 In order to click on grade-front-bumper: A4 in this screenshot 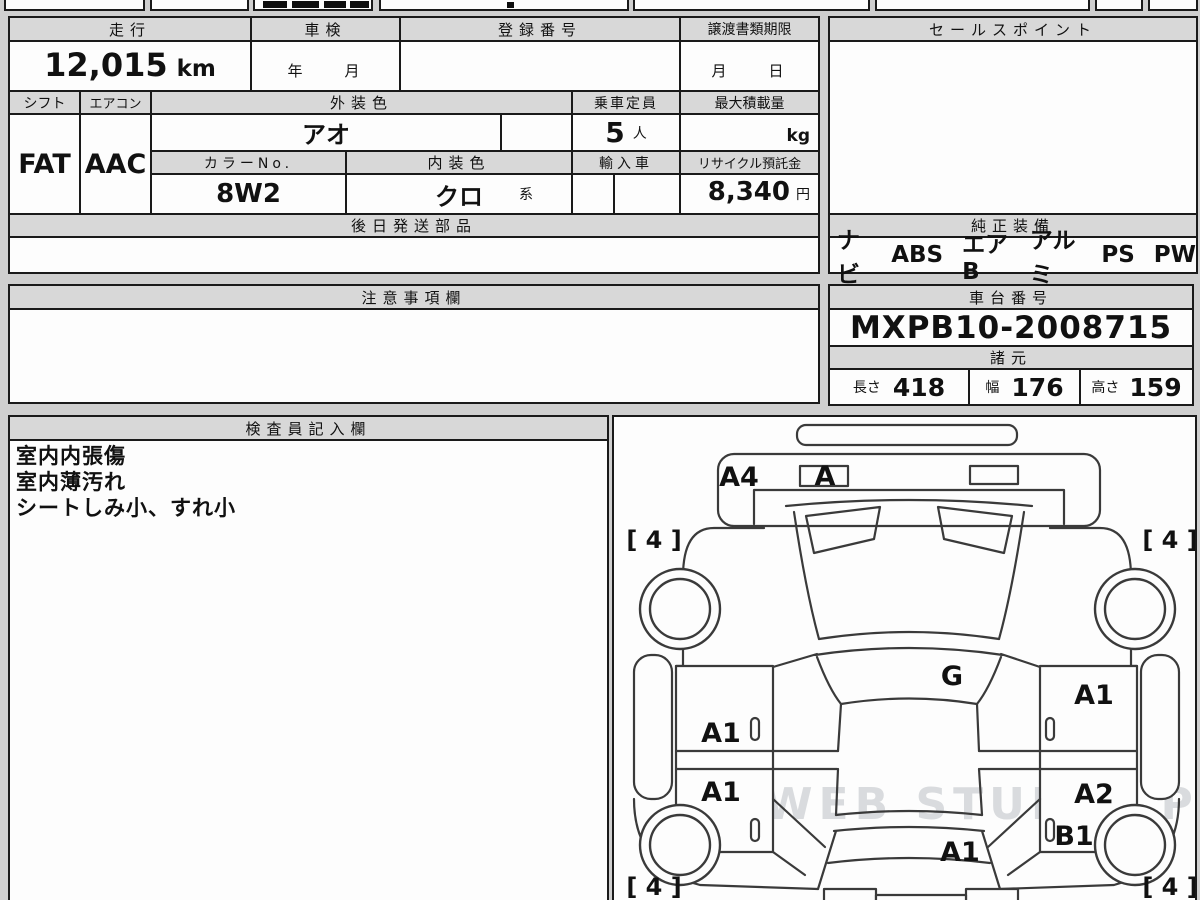, I will do `click(739, 477)`.